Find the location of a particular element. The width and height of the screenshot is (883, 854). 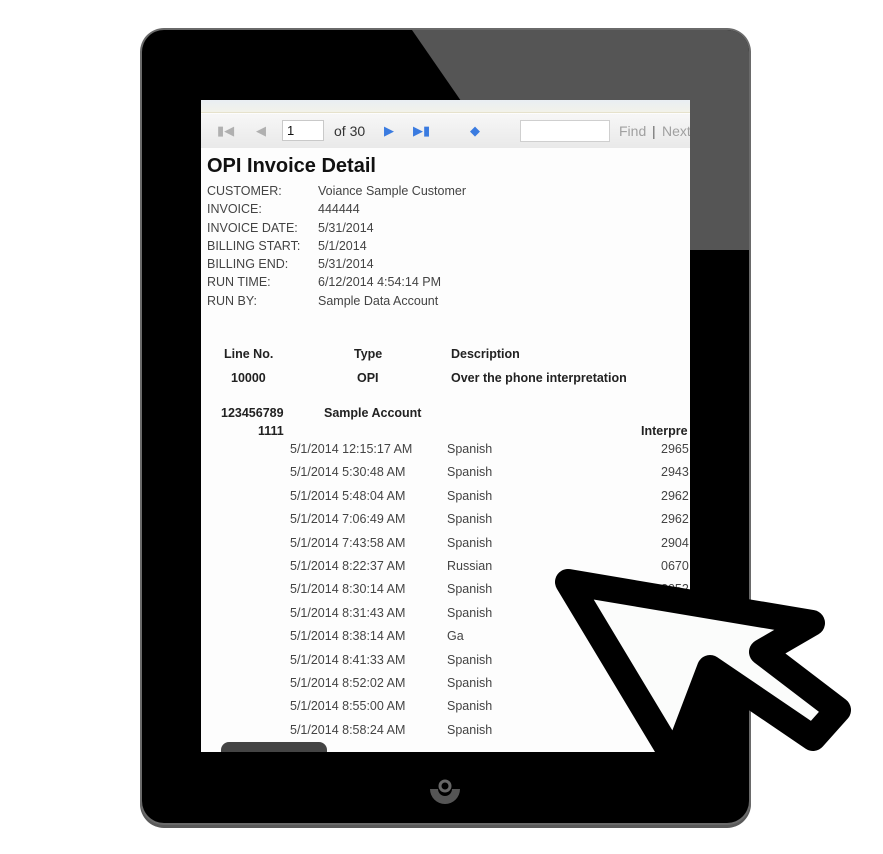

home-button-icon is located at coordinates (445, 794).